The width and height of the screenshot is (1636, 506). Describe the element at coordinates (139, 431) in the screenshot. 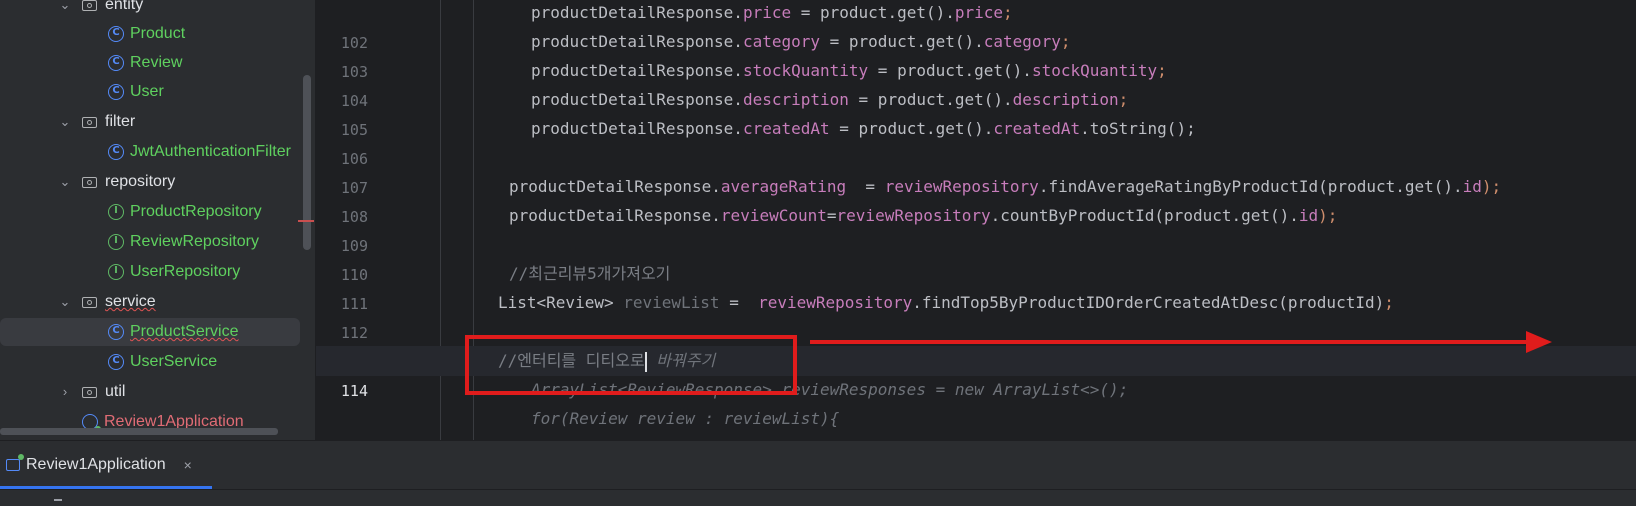

I see `horizontal-scrollbar` at that location.